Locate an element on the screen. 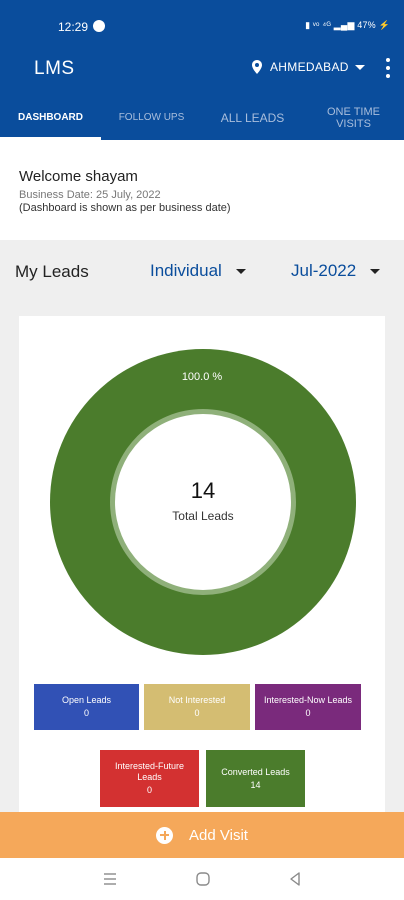  total-leads-value: 14 is located at coordinates (203, 490).